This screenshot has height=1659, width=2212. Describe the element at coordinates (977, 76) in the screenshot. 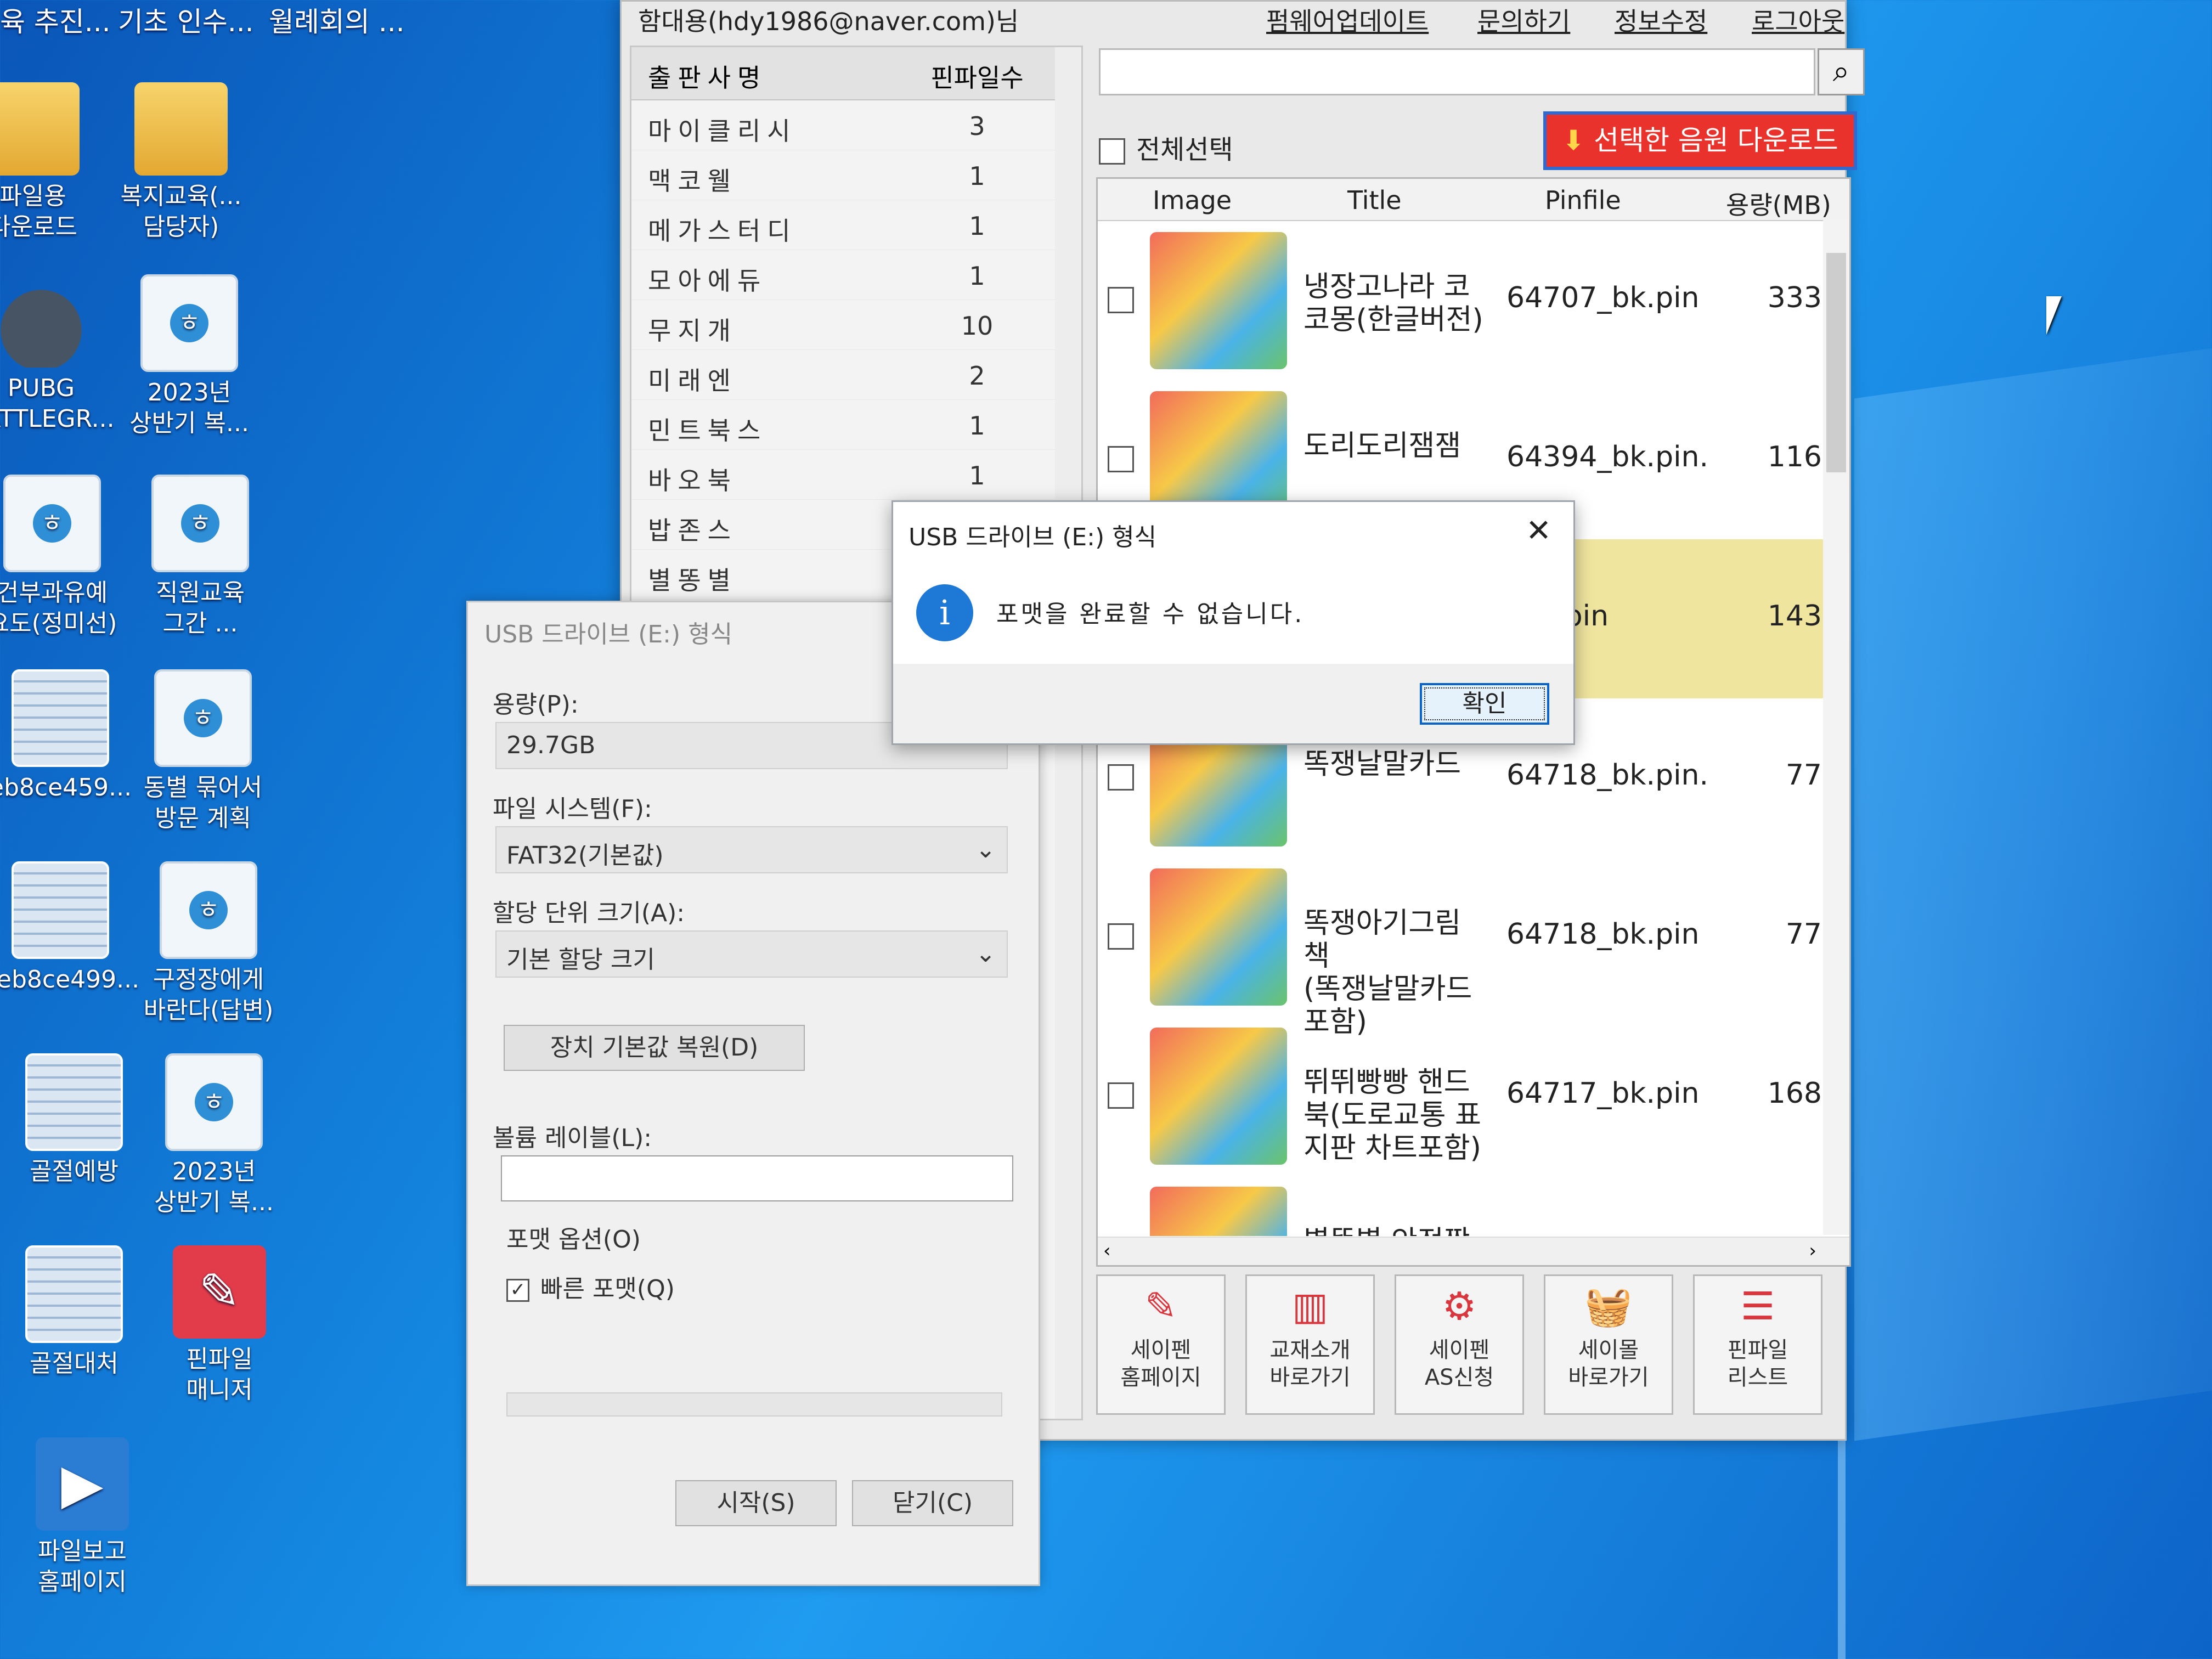

I see `pinfile-count-header: 핀파일수` at that location.